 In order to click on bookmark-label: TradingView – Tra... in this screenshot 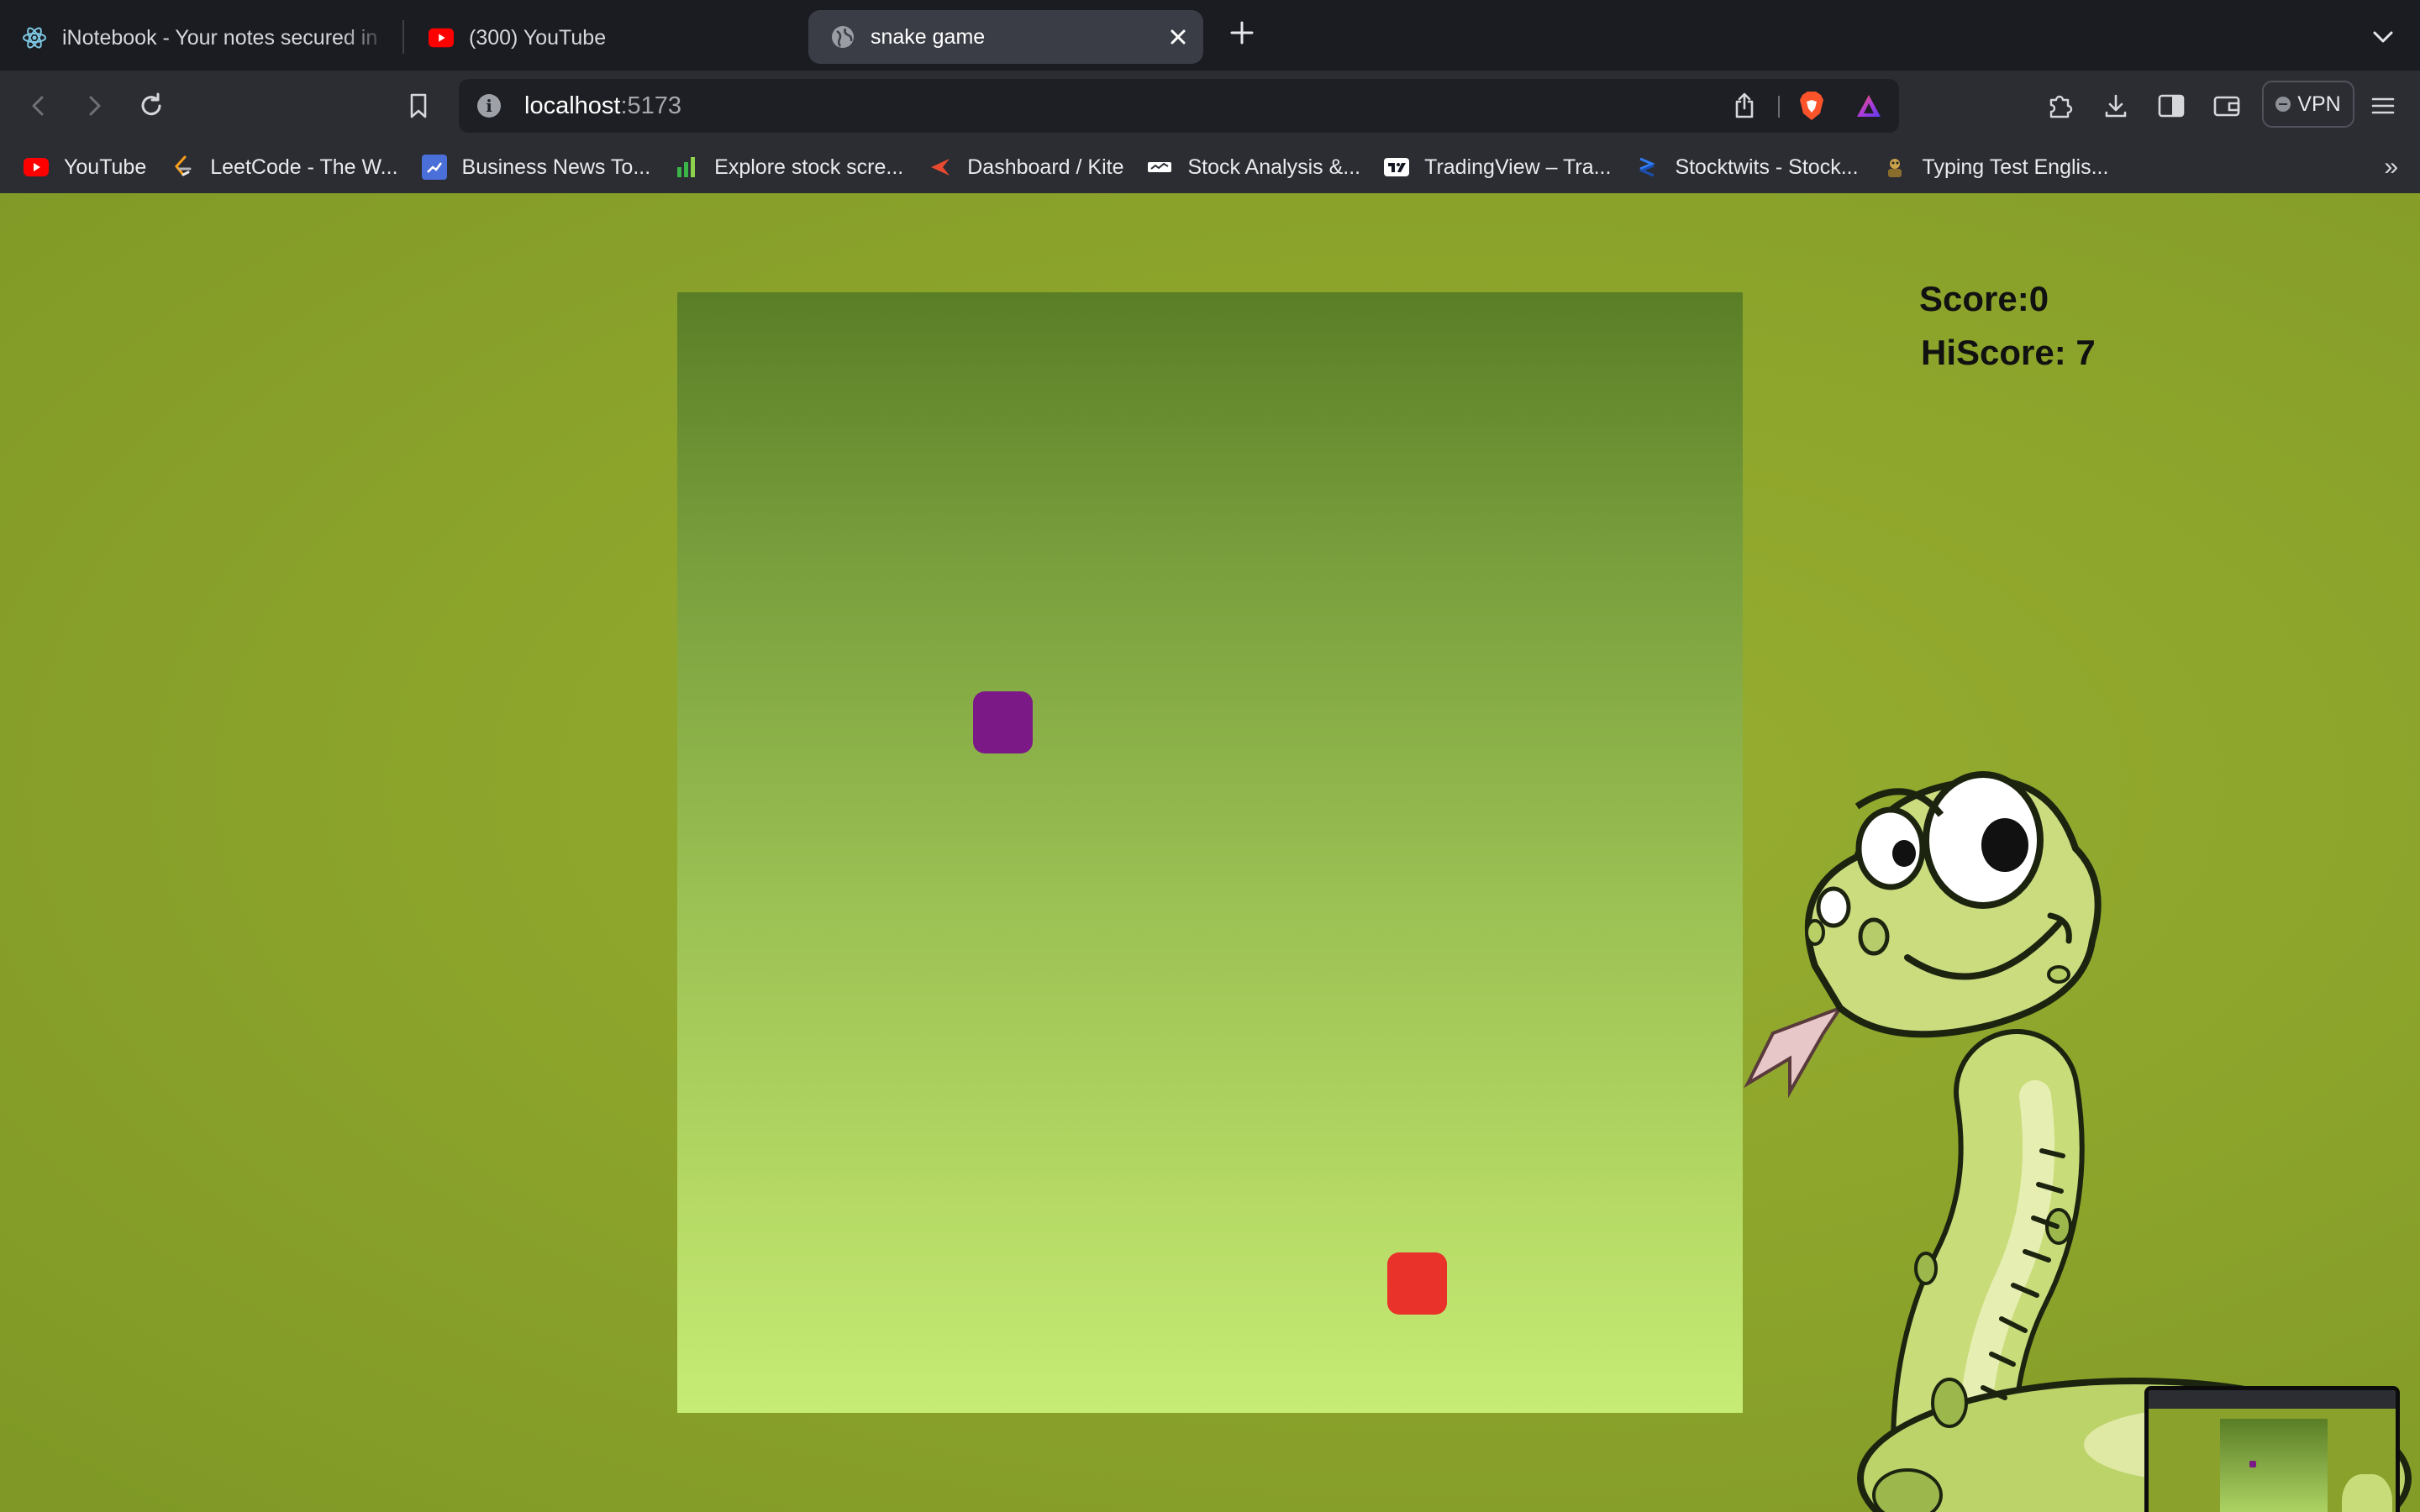, I will do `click(1518, 167)`.